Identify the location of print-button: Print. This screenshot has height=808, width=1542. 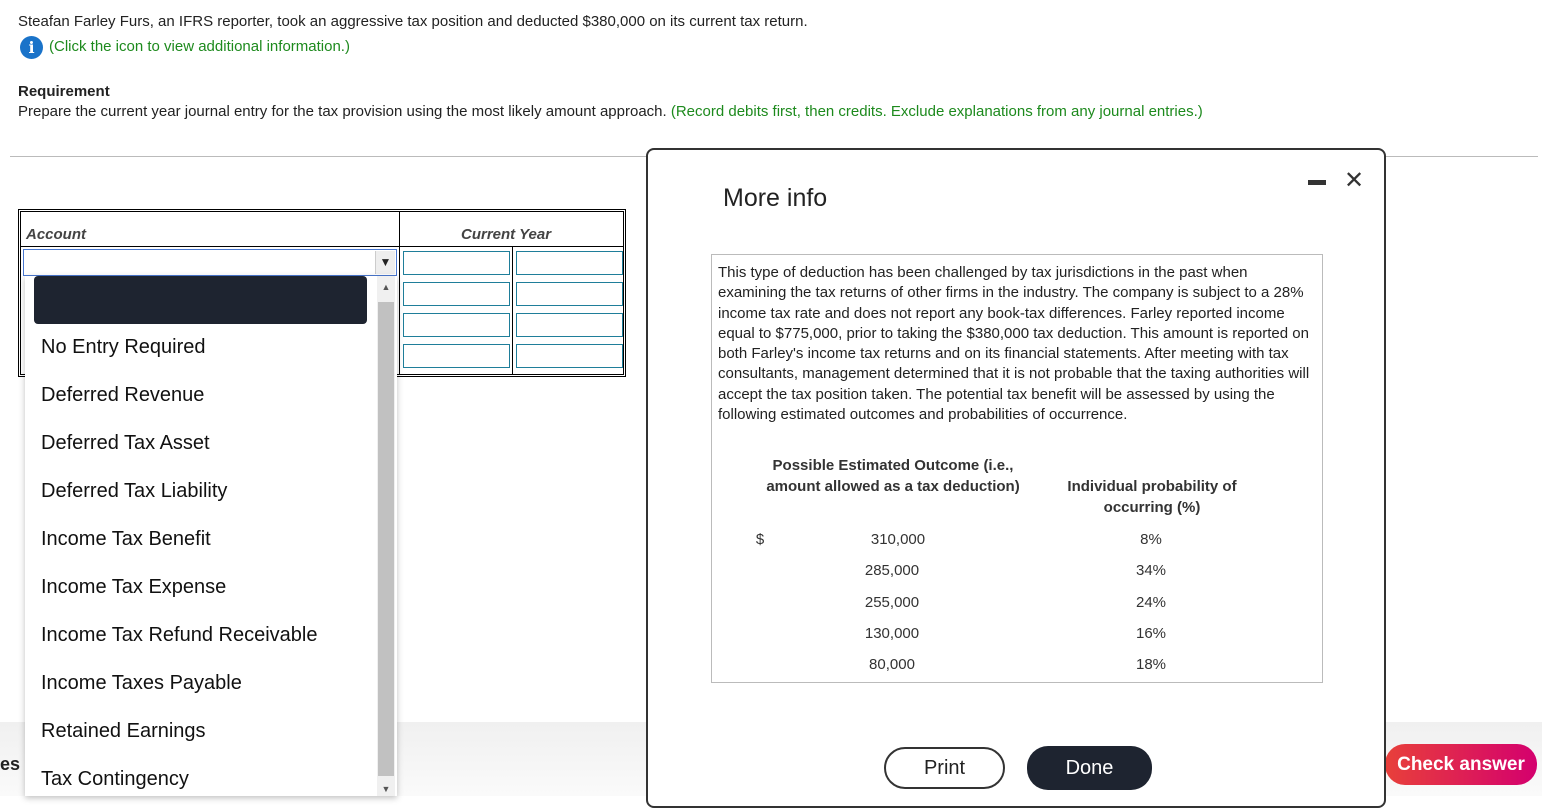
(944, 768).